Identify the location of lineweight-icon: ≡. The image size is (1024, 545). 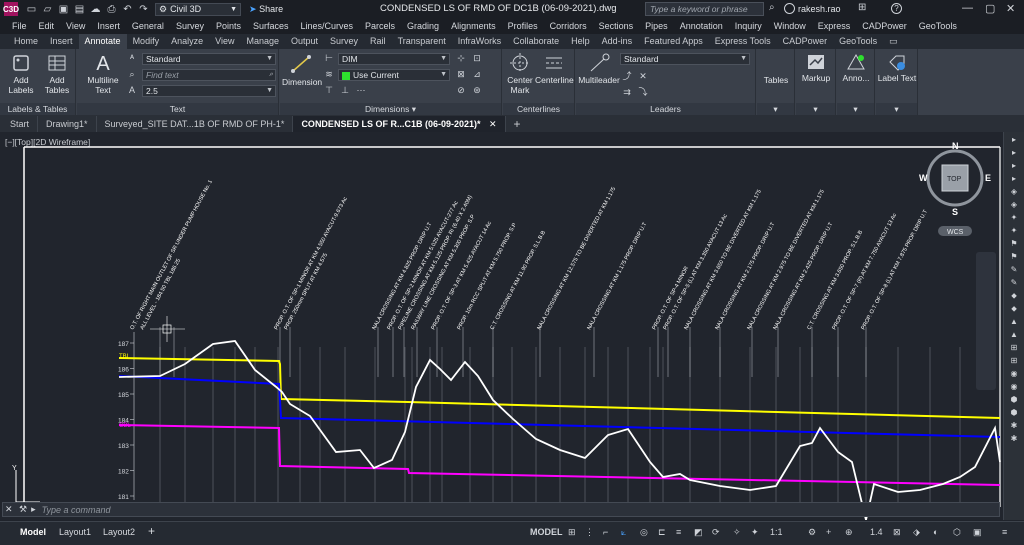
(678, 532).